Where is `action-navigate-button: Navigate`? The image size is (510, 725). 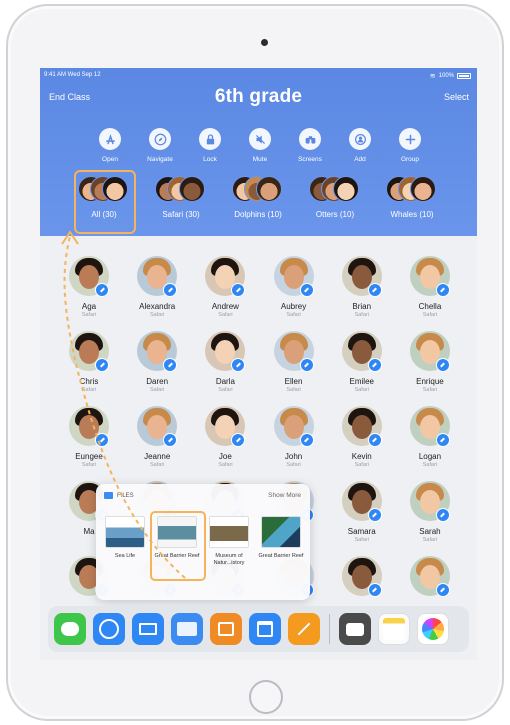
action-navigate-button: Navigate is located at coordinates (160, 145).